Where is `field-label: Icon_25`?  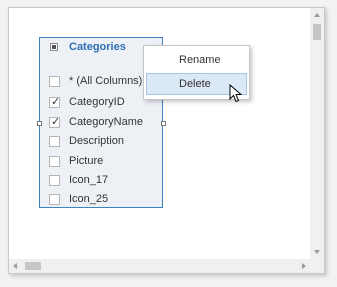 field-label: Icon_25 is located at coordinates (89, 199).